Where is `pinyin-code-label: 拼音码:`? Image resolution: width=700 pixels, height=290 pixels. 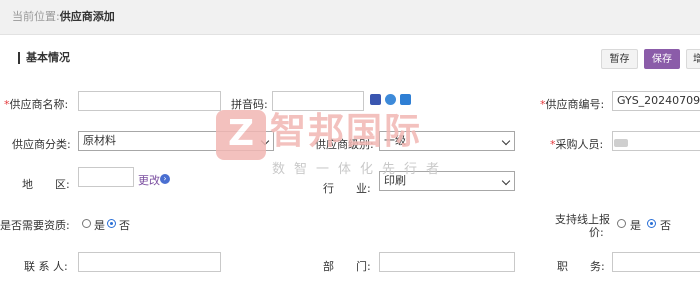 pinyin-code-label: 拼音码: is located at coordinates (249, 104).